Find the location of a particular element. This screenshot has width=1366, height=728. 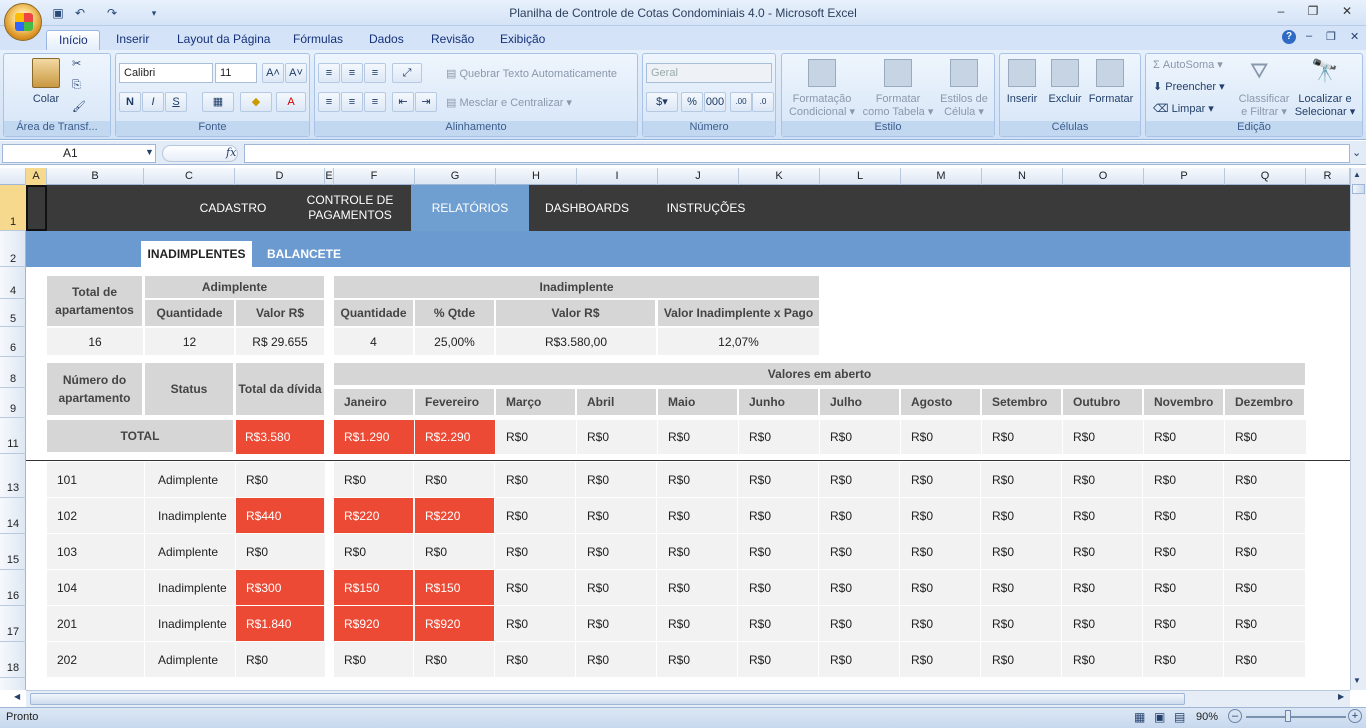

apt-number-cell: 201 is located at coordinates (95, 624).